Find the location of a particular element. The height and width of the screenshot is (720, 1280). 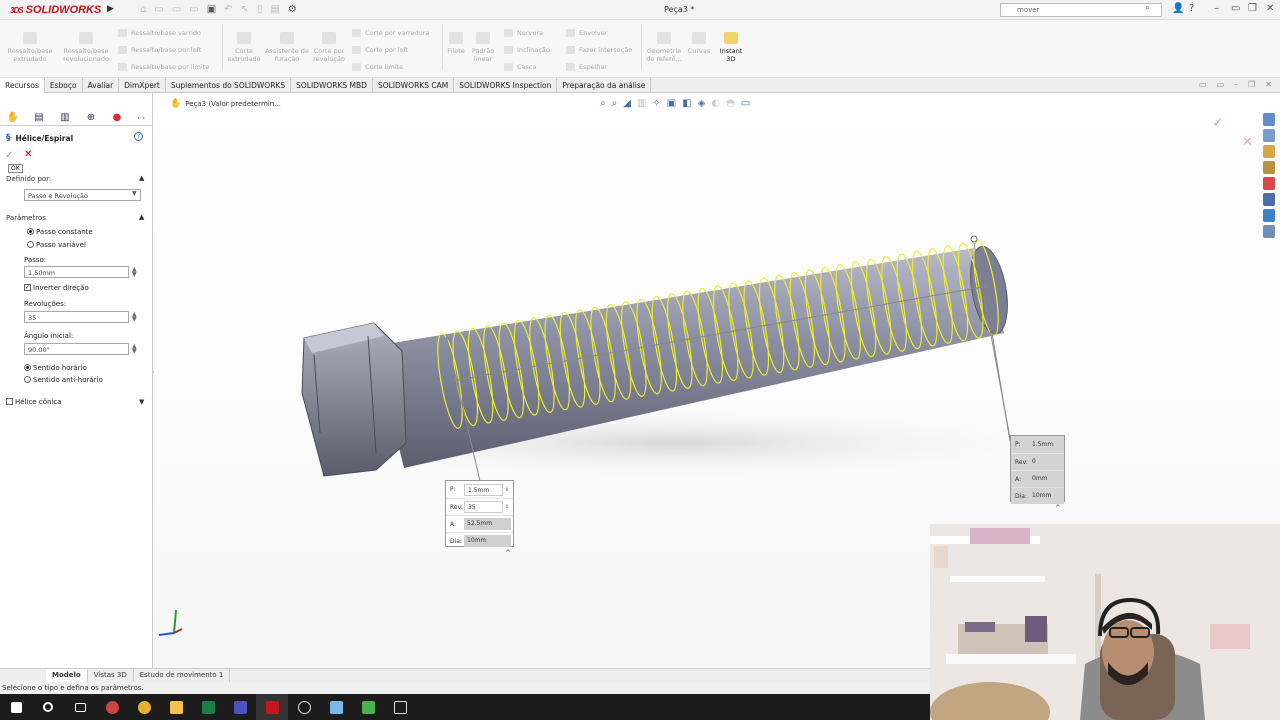

ok-button: ✓ is located at coordinates (9, 155).